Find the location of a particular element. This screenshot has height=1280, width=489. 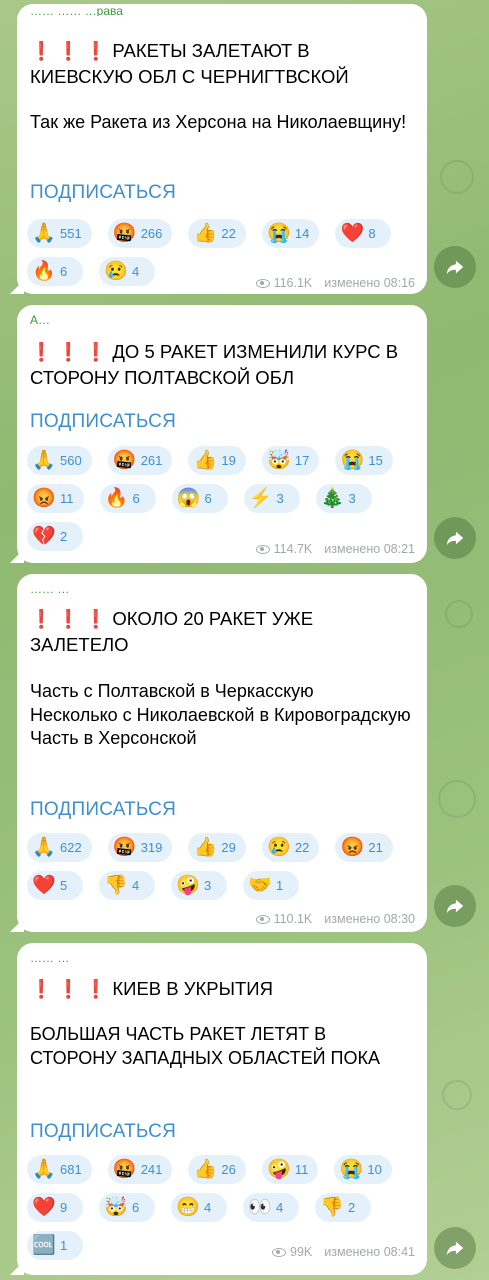

view-count: 116.1K is located at coordinates (293, 283).